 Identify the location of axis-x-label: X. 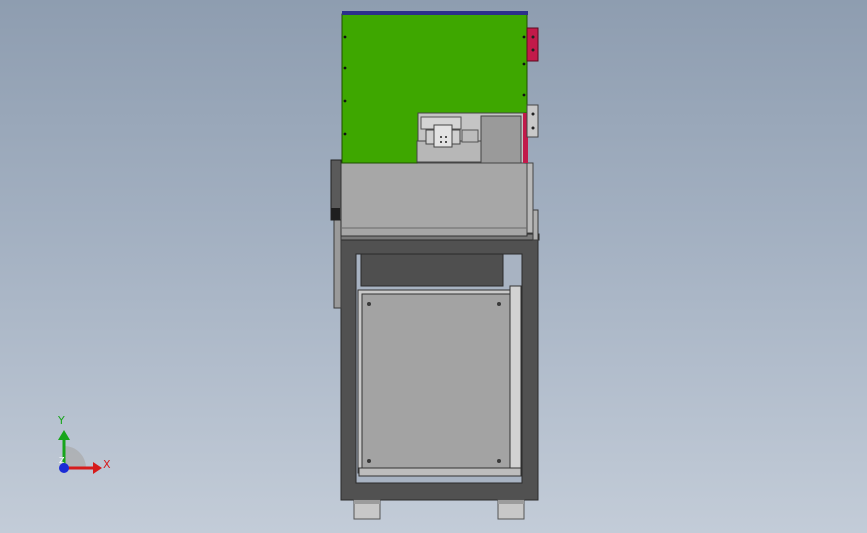
(107, 464).